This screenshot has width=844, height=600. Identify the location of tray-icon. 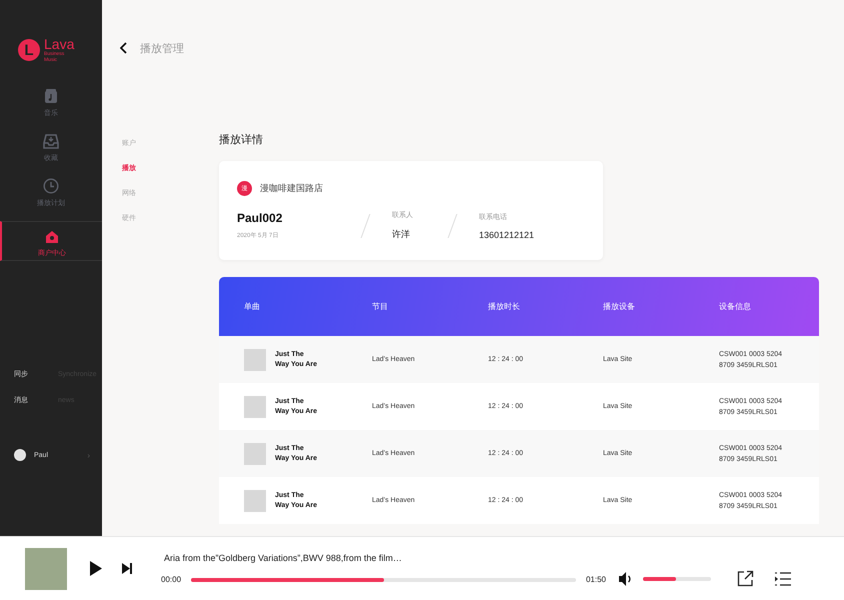
(51, 141).